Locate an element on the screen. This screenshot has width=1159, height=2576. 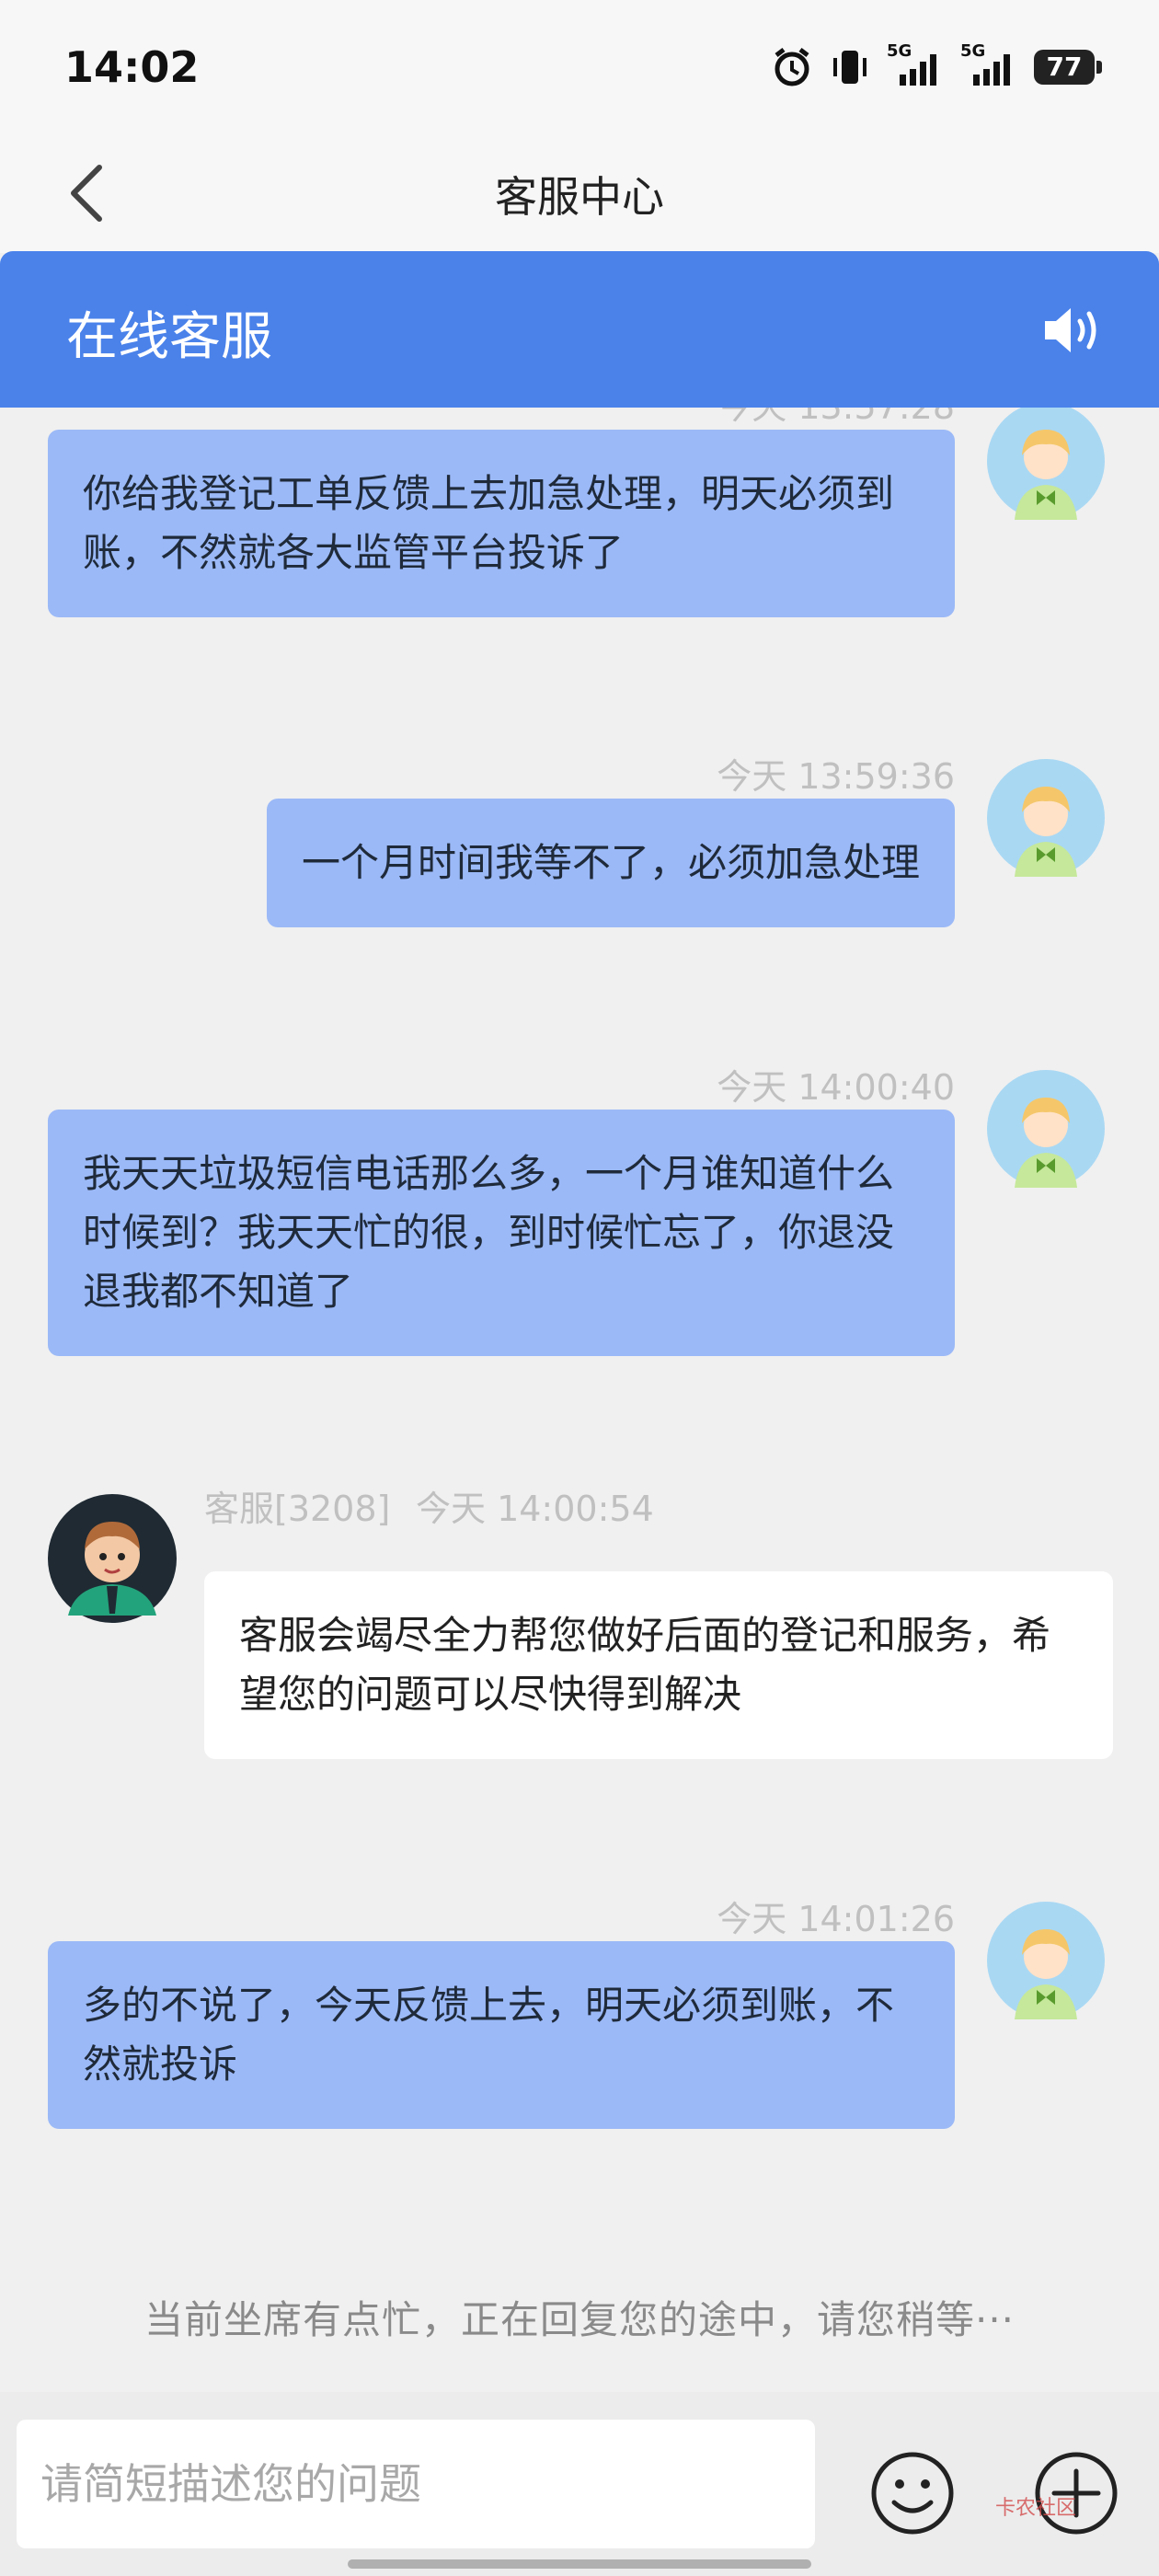
user-message-text: 你给我登记工单反馈上去加急处理，明天必须到账，不然就各大监管平台投诉了 is located at coordinates (489, 523).